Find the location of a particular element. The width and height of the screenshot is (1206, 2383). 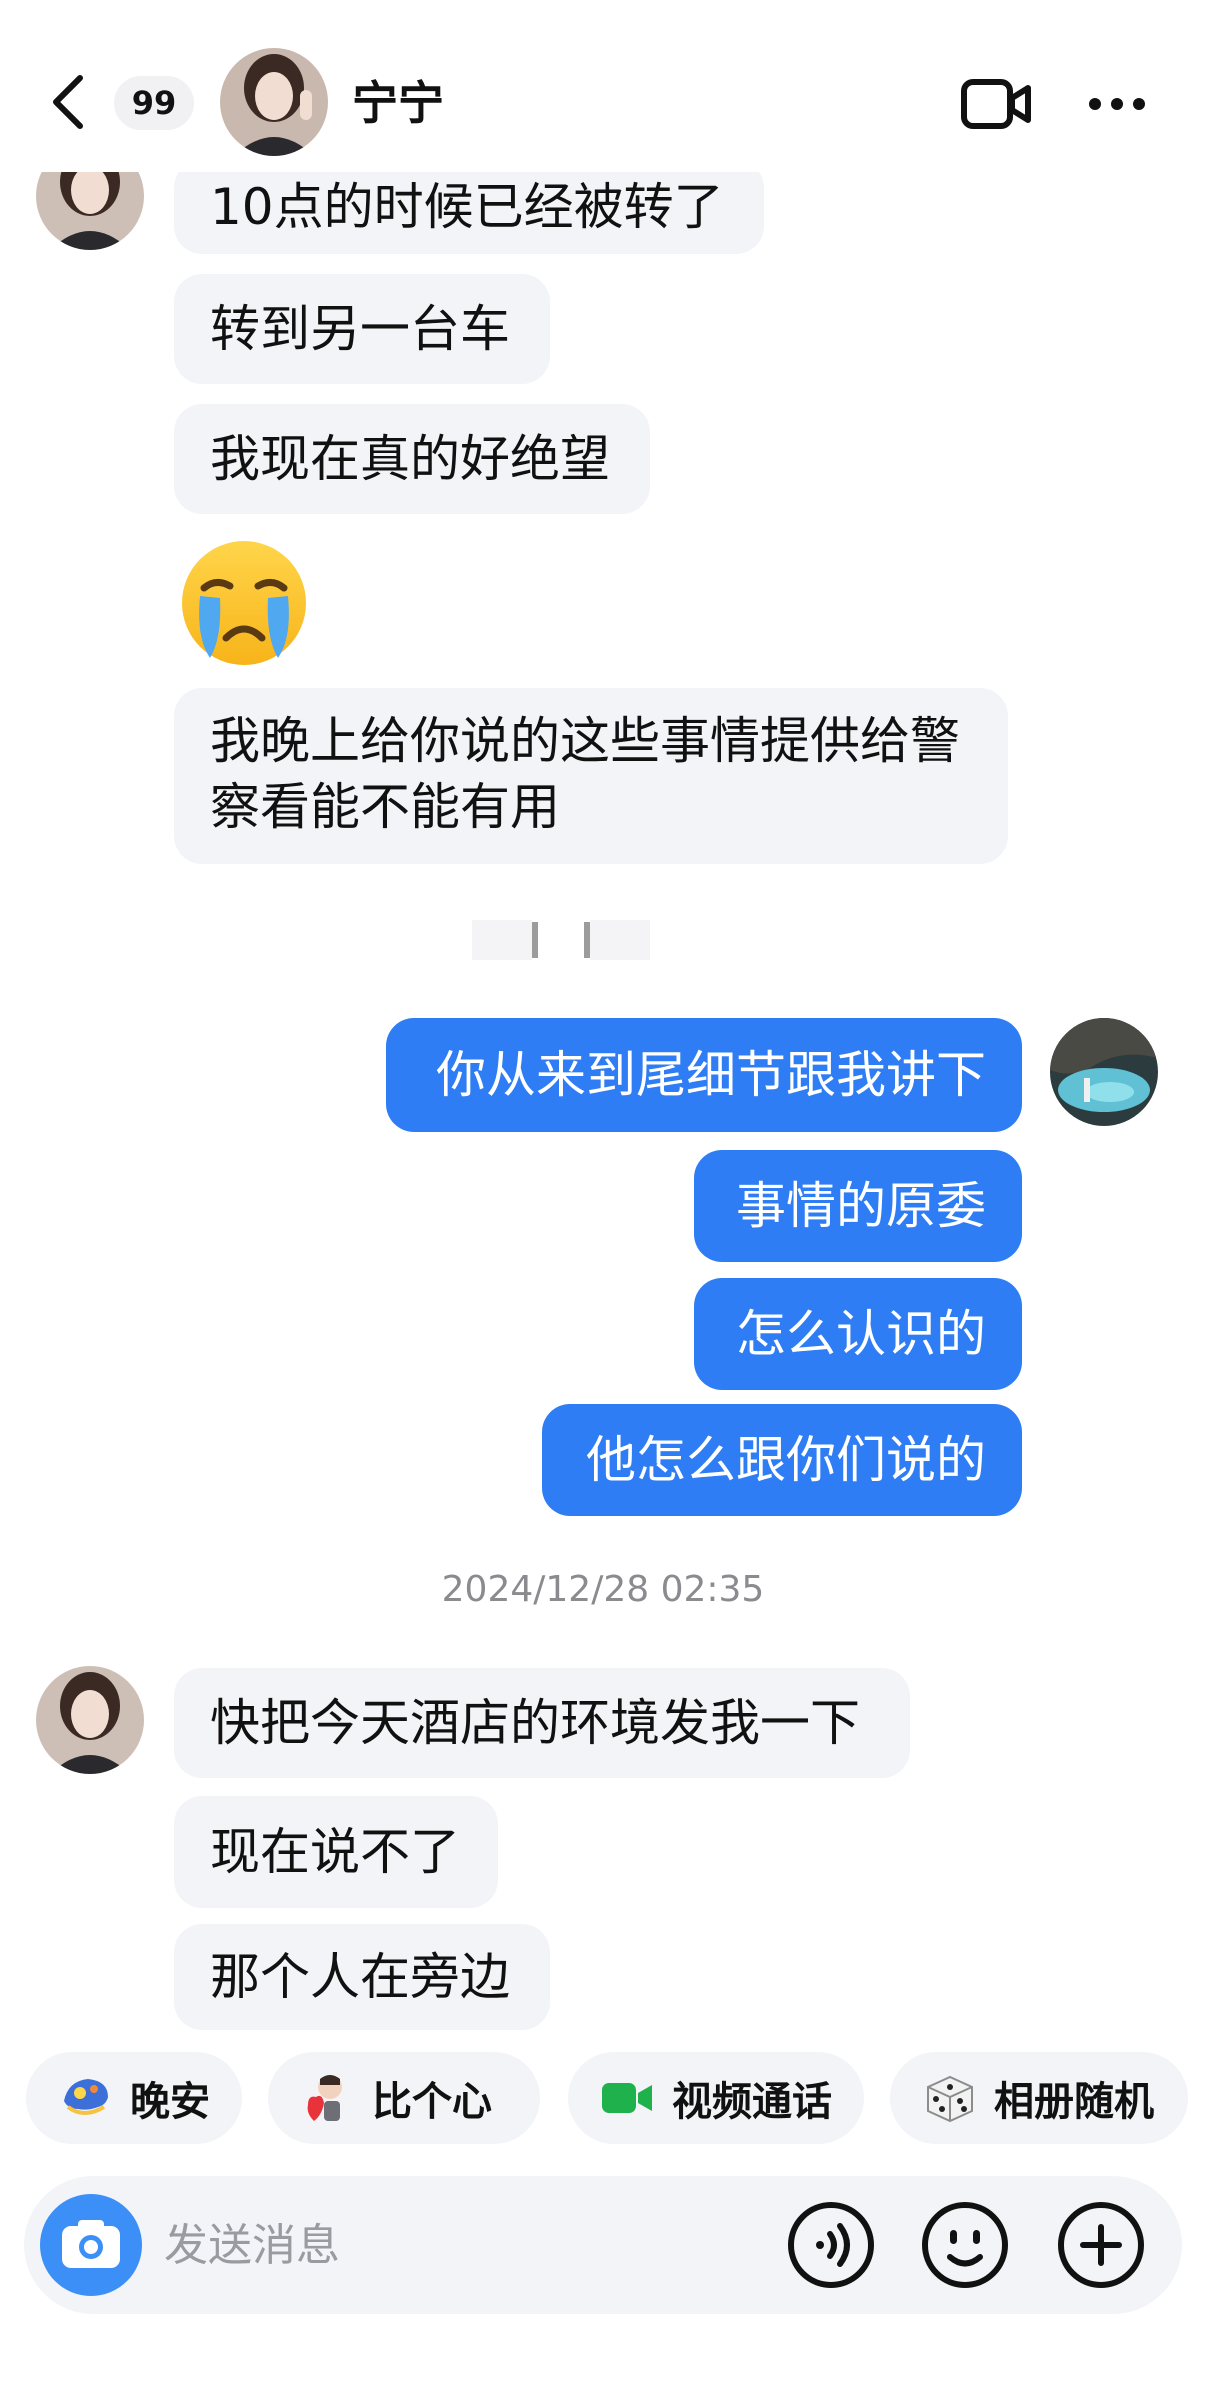

chat-header: 99 宁宁 is located at coordinates (603, 86).